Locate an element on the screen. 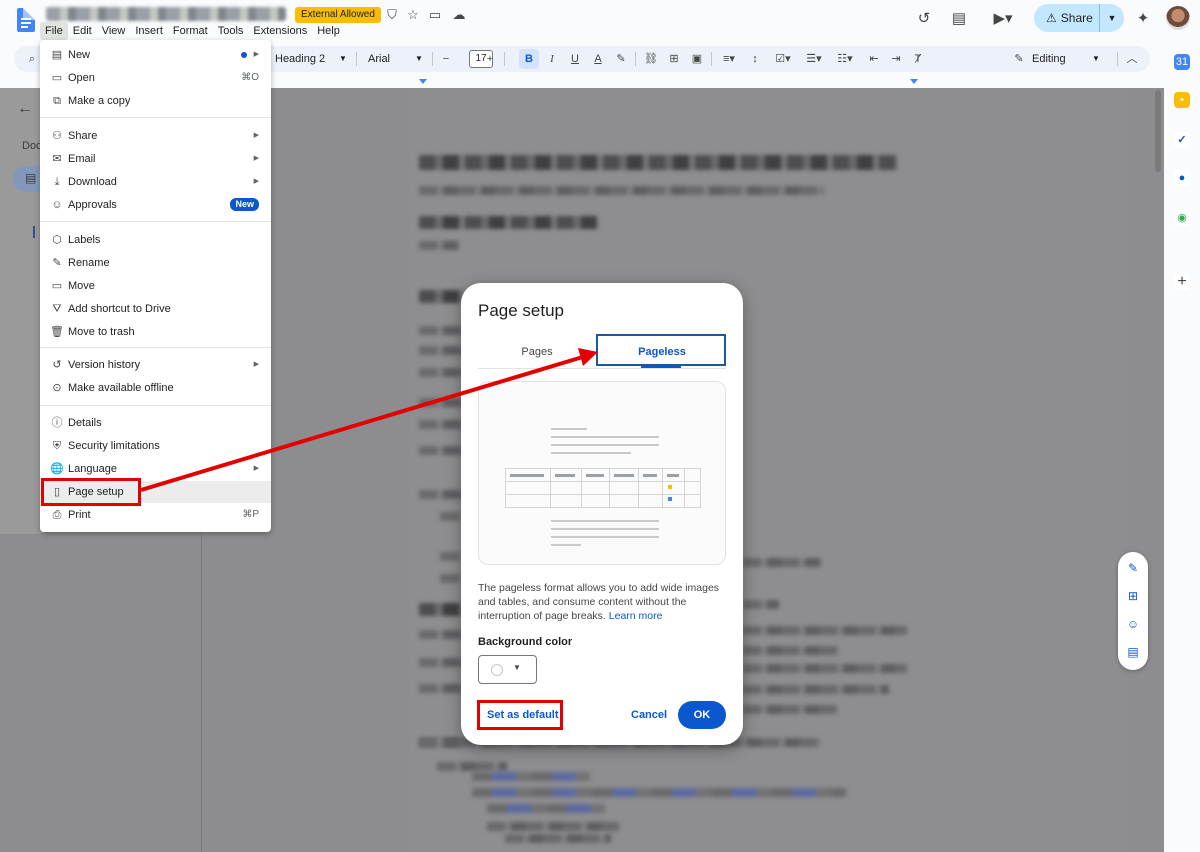  annotation-arrow is located at coordinates (369, 420).